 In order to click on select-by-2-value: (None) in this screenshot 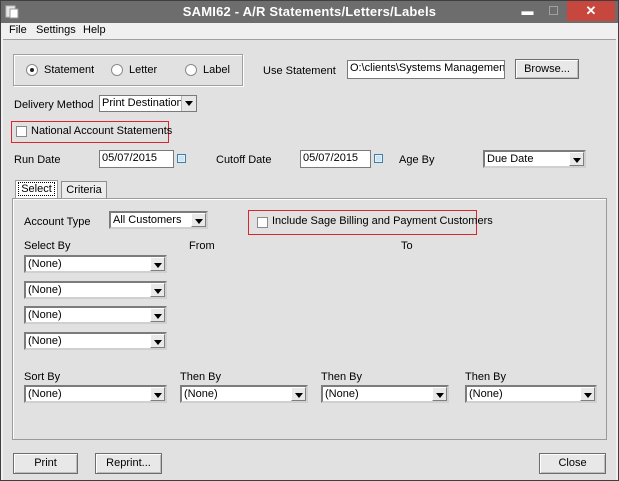, I will do `click(45, 290)`.